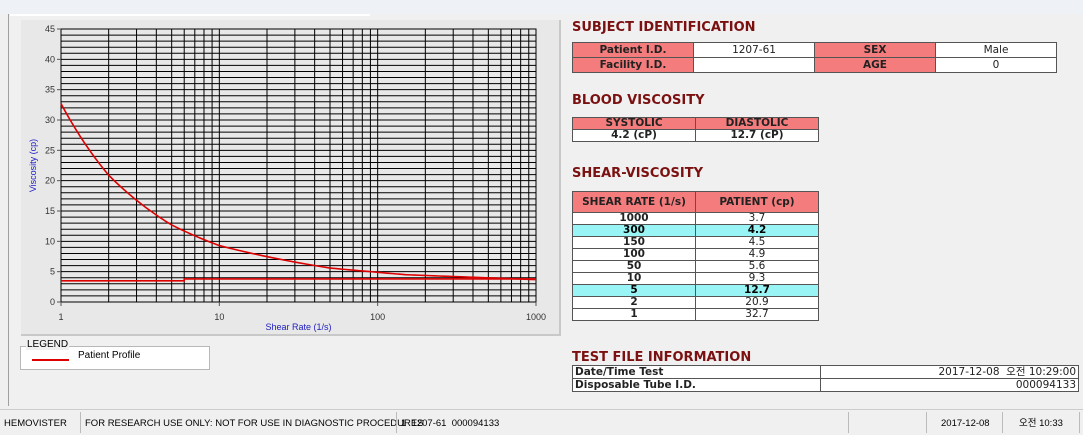 The image size is (1083, 435). I want to click on shear-row: 5 12.7, so click(695, 290).